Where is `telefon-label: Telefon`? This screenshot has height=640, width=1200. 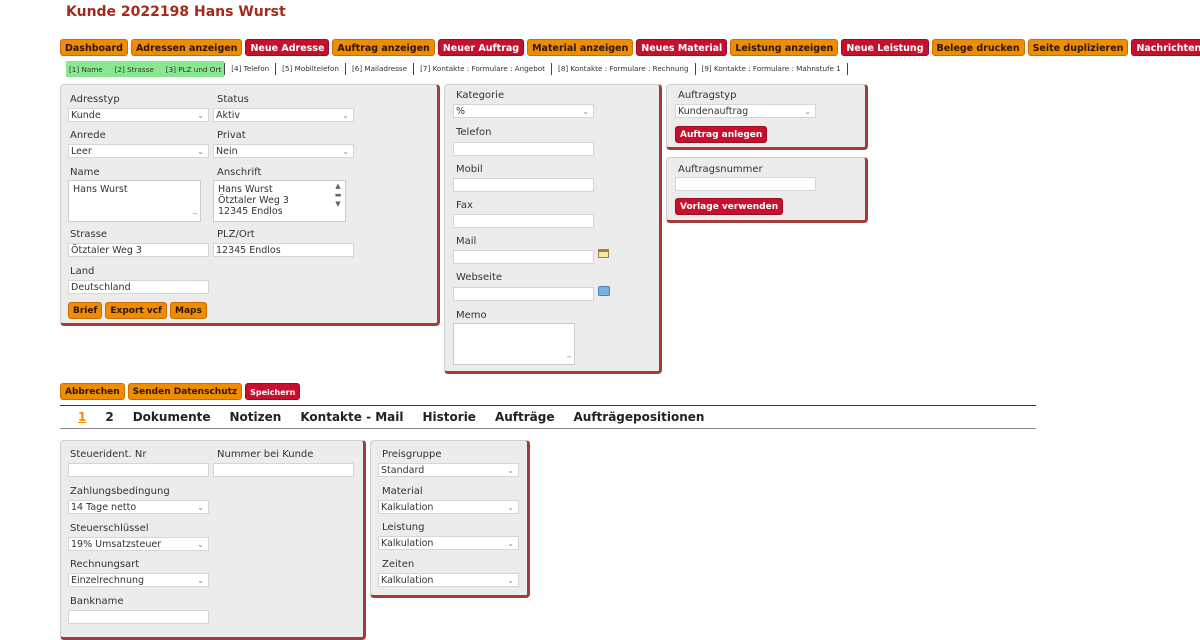 telefon-label: Telefon is located at coordinates (474, 132).